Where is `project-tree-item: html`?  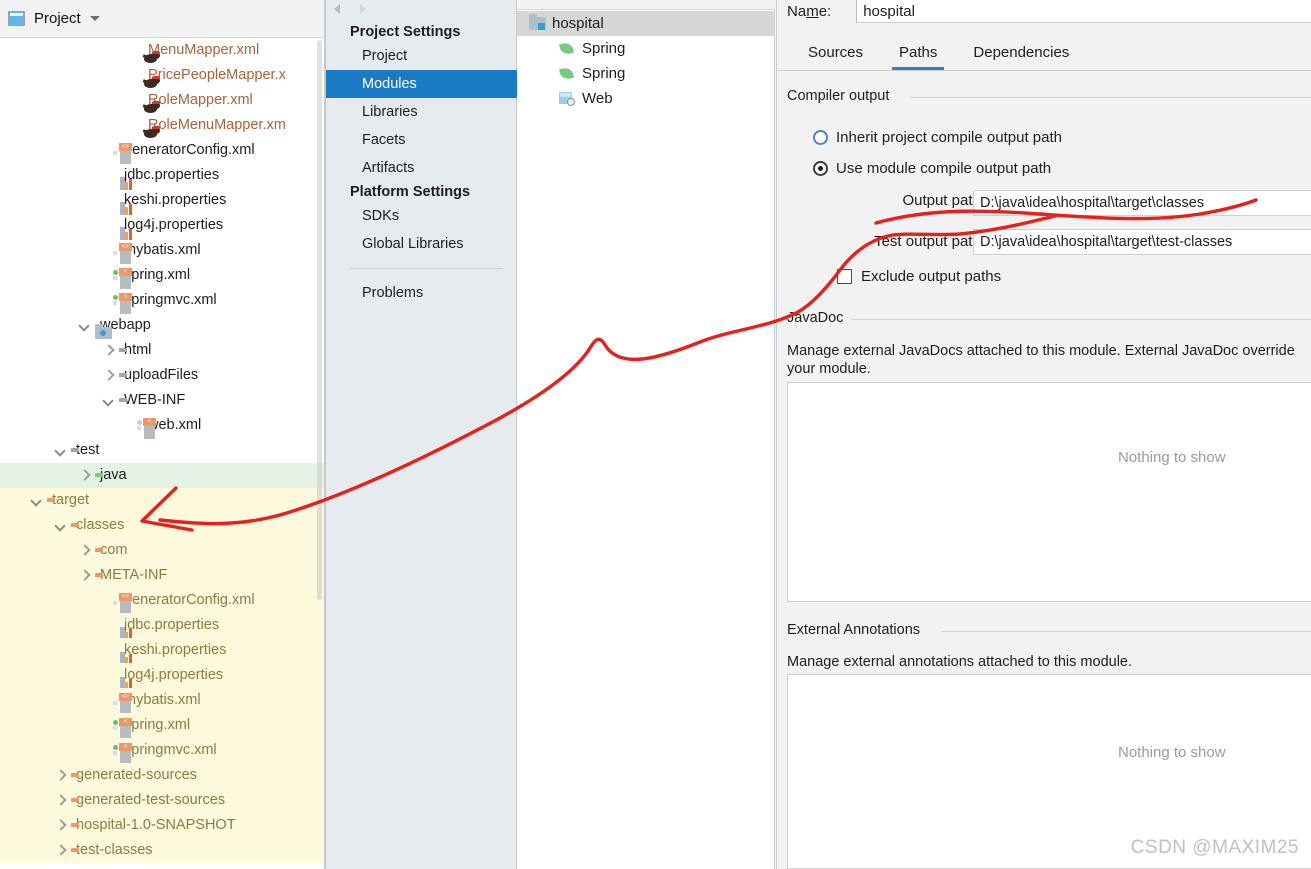
project-tree-item: html is located at coordinates (163, 350).